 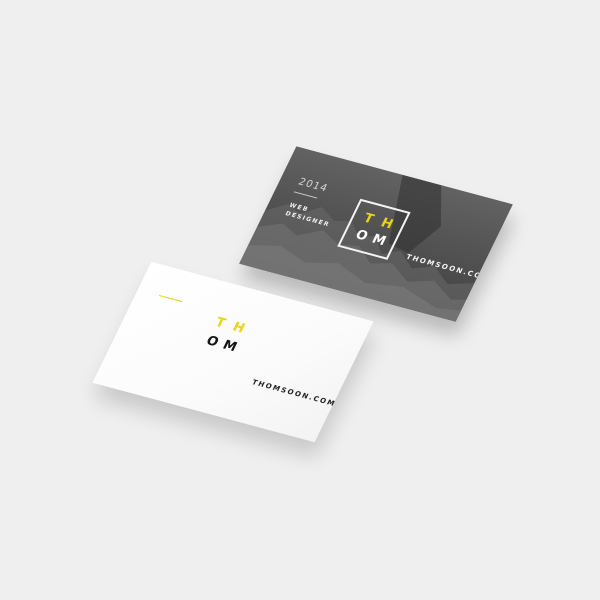 What do you see at coordinates (294, 393) in the screenshot?
I see `white-card-url: THOMSOON.COM` at bounding box center [294, 393].